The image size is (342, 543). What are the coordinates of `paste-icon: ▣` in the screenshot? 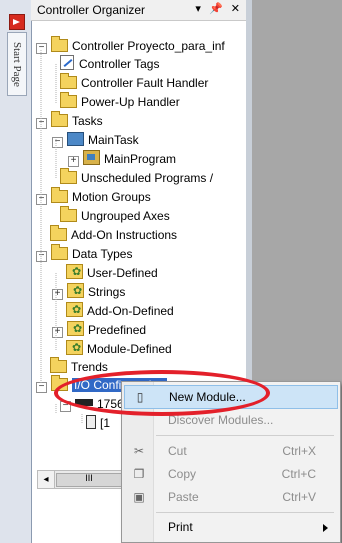 It's located at (139, 497).